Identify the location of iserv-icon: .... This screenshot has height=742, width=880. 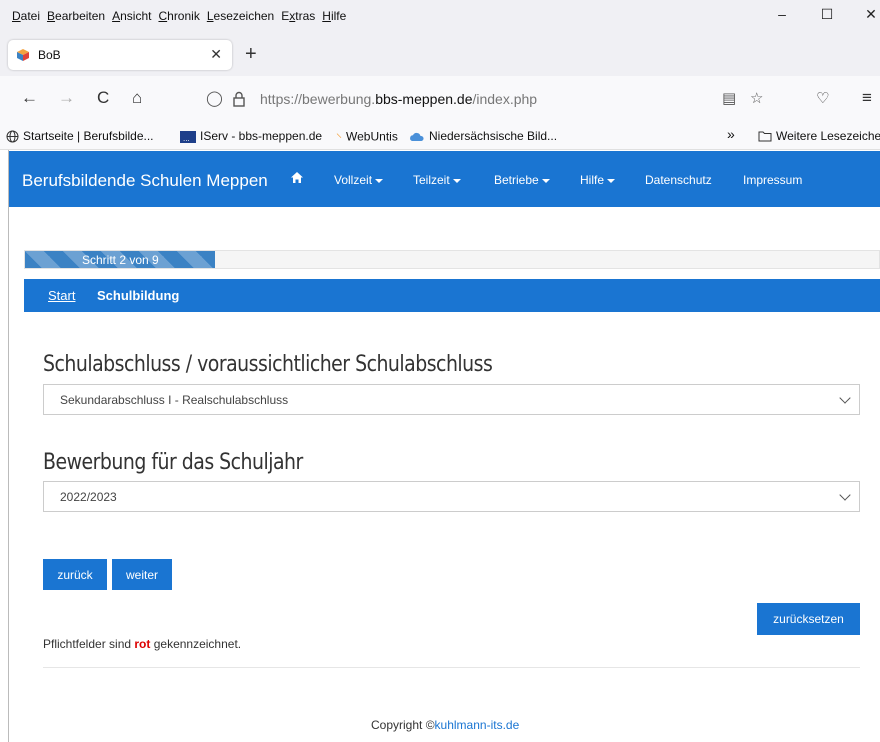
(188, 136).